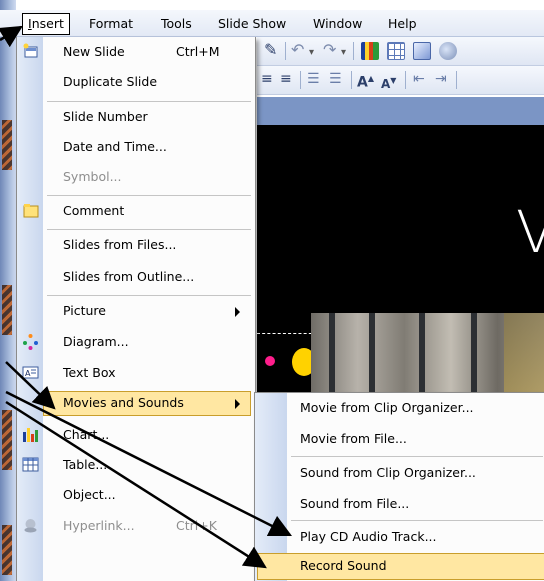 Image resolution: width=544 pixels, height=581 pixels. What do you see at coordinates (84, 310) in the screenshot?
I see `menu-item-label: Picture` at bounding box center [84, 310].